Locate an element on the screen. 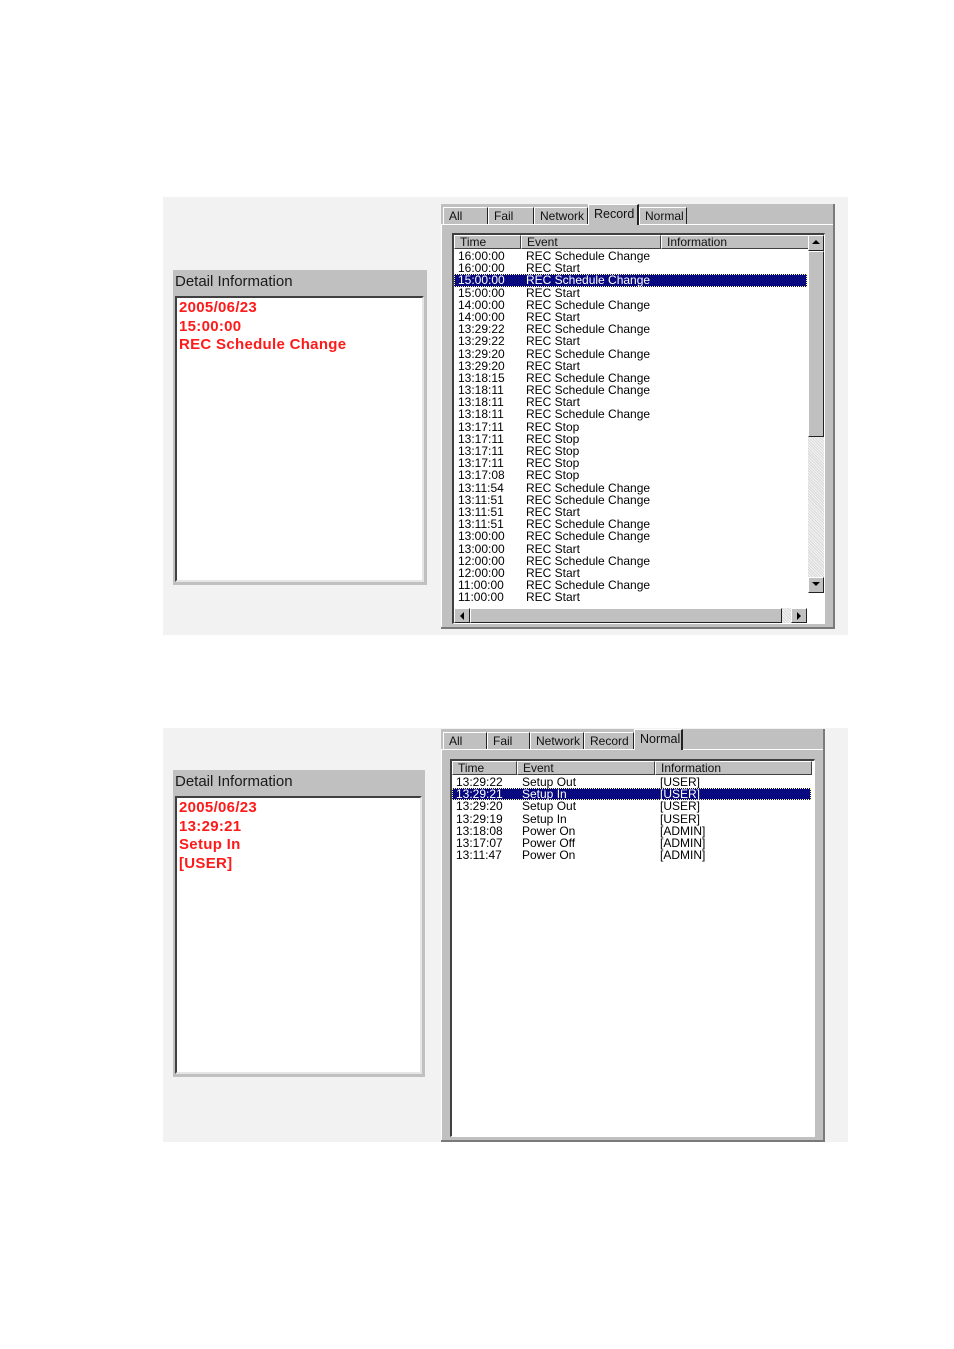 The height and width of the screenshot is (1349, 954). list-row: 13:29:20 REC Schedule Change is located at coordinates (630, 354).